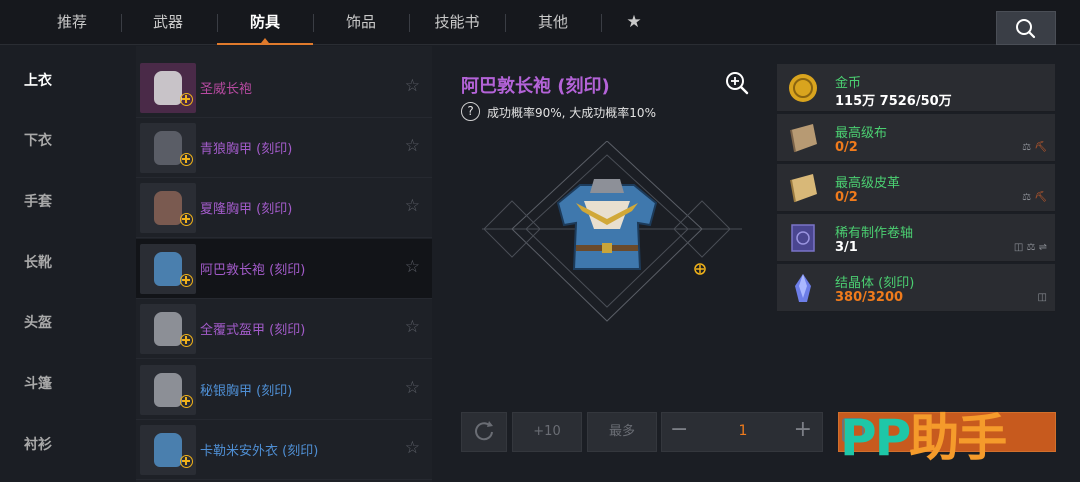 This screenshot has width=1080, height=482. What do you see at coordinates (875, 283) in the screenshot?
I see `material-name: 结晶体 (刻印)` at bounding box center [875, 283].